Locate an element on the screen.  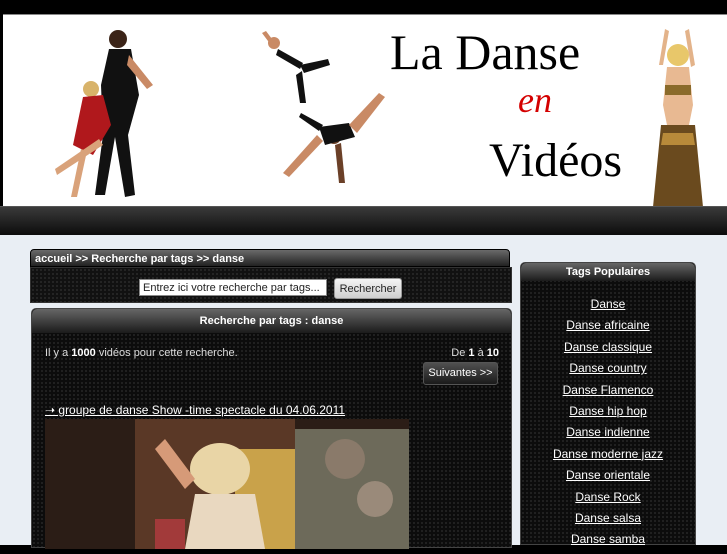
tag-link: Danse indienne is located at coordinates (608, 435).